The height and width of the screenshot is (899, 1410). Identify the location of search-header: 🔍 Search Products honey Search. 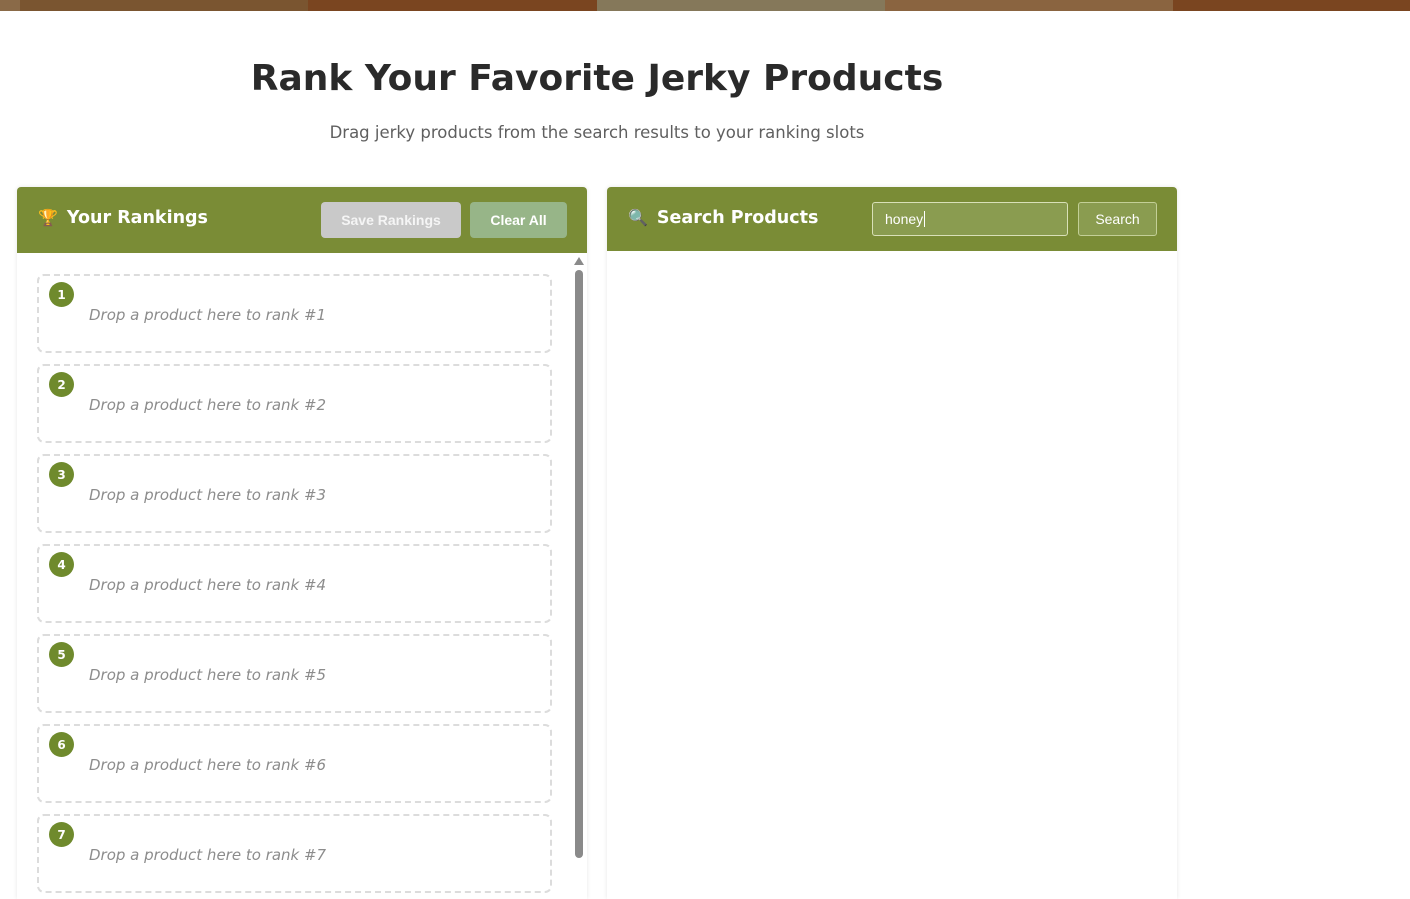
(892, 219).